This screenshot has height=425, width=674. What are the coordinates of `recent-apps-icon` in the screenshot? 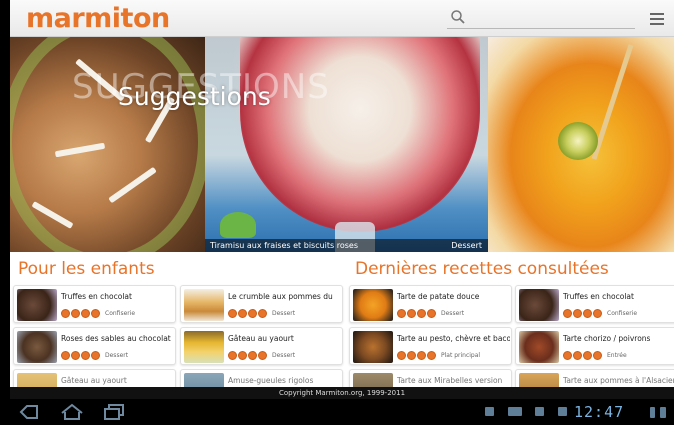 It's located at (114, 412).